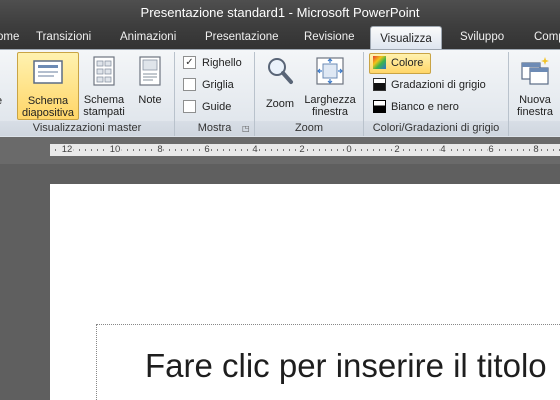  Describe the element at coordinates (242, 37) in the screenshot. I see `tab-slide-show: Presentazione` at that location.